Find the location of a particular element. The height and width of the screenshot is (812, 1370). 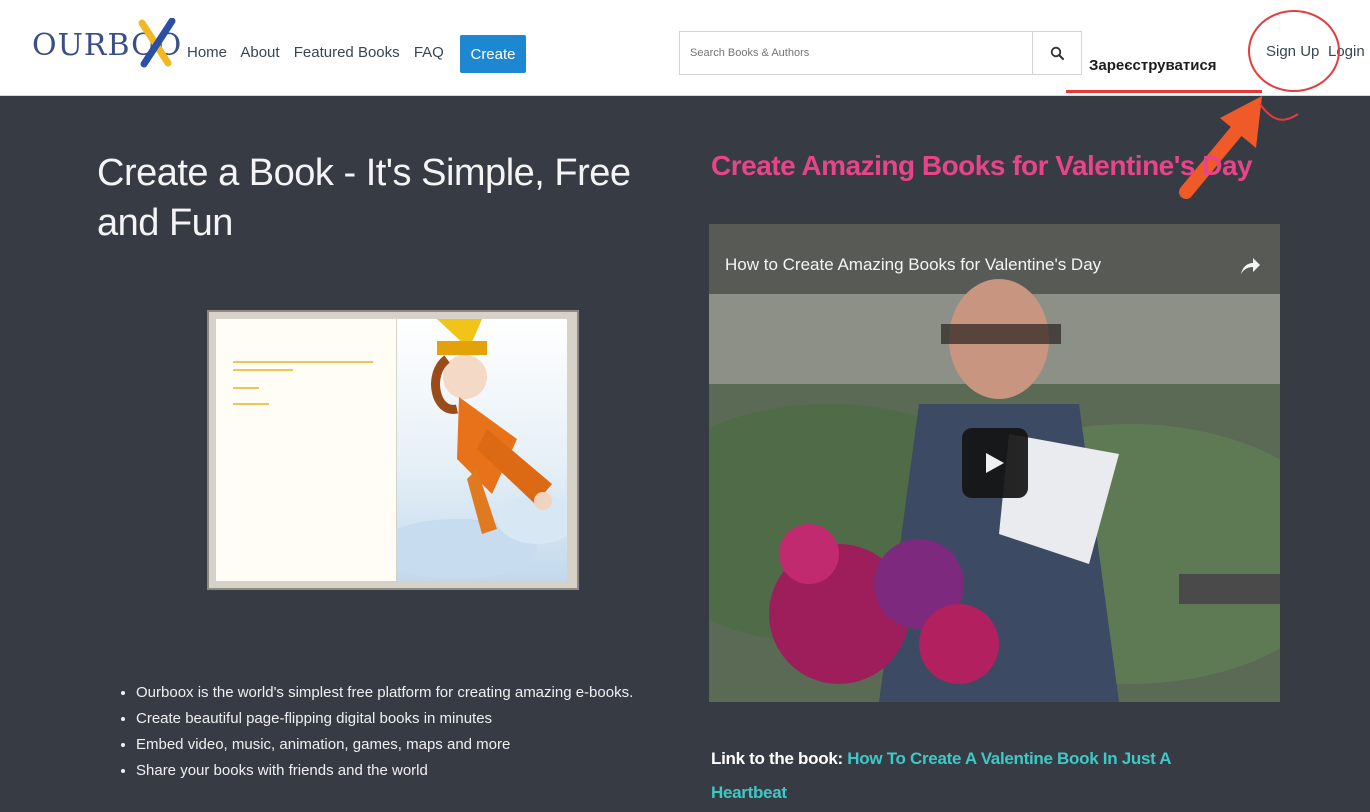

valentine-heading: Create Amazing Books for Valentine's Day is located at coordinates (982, 165).